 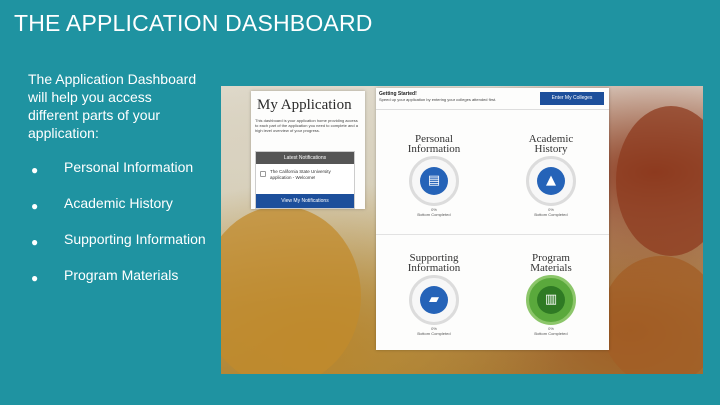 What do you see at coordinates (434, 144) in the screenshot?
I see `section-title: Personal Information` at bounding box center [434, 144].